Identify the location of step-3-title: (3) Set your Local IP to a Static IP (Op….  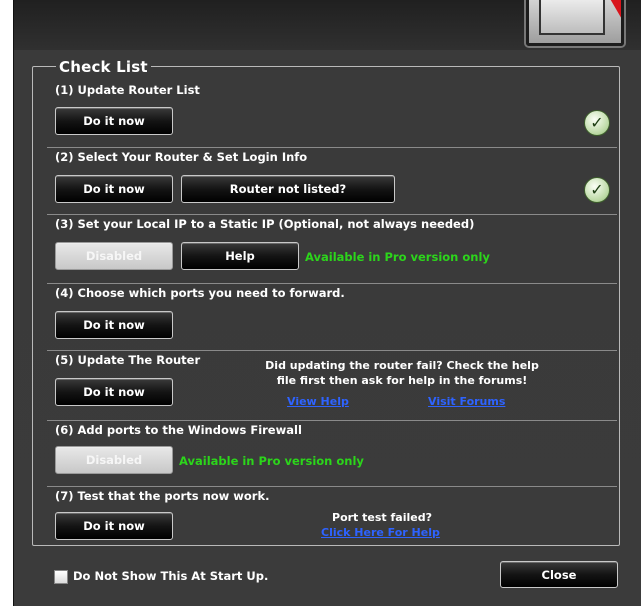
(265, 224).